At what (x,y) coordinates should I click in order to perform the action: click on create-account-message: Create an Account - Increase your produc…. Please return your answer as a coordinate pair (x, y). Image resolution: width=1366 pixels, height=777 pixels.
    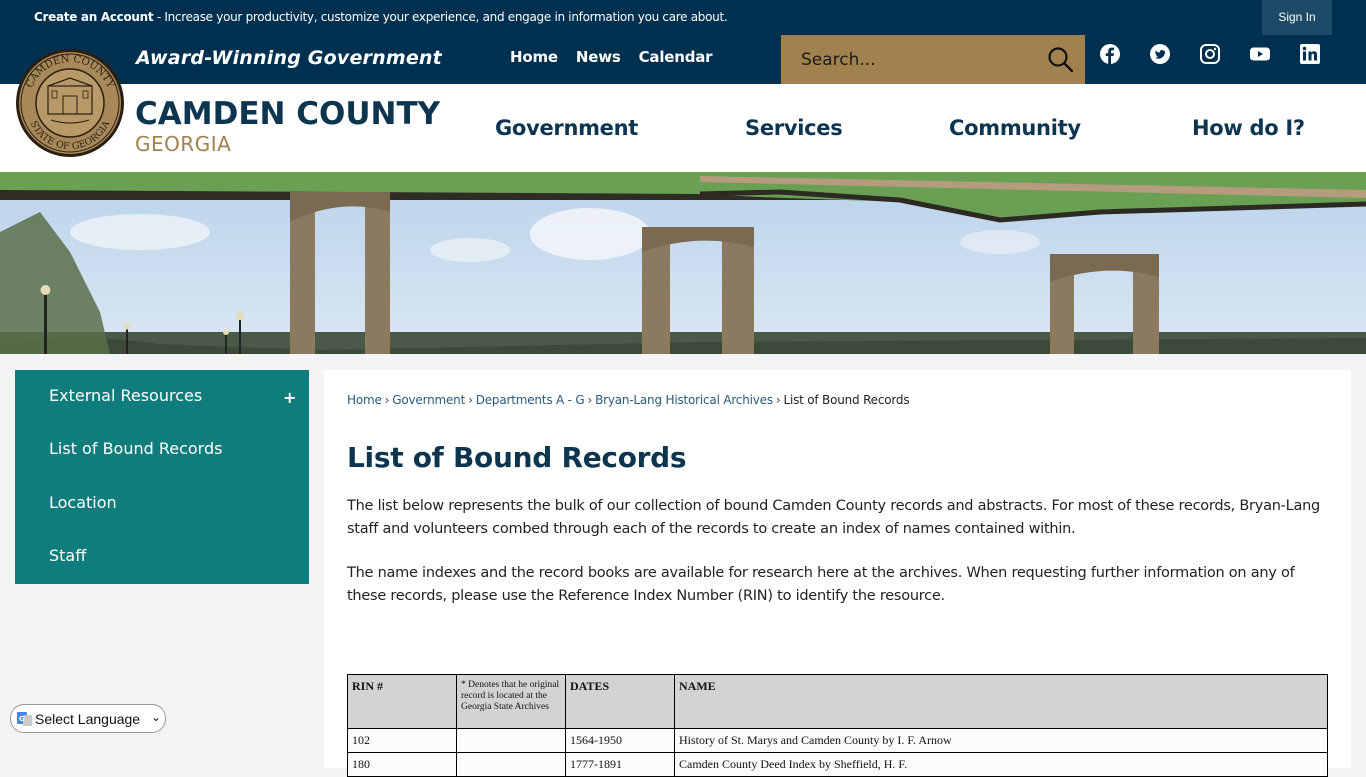
    Looking at the image, I should click on (381, 17).